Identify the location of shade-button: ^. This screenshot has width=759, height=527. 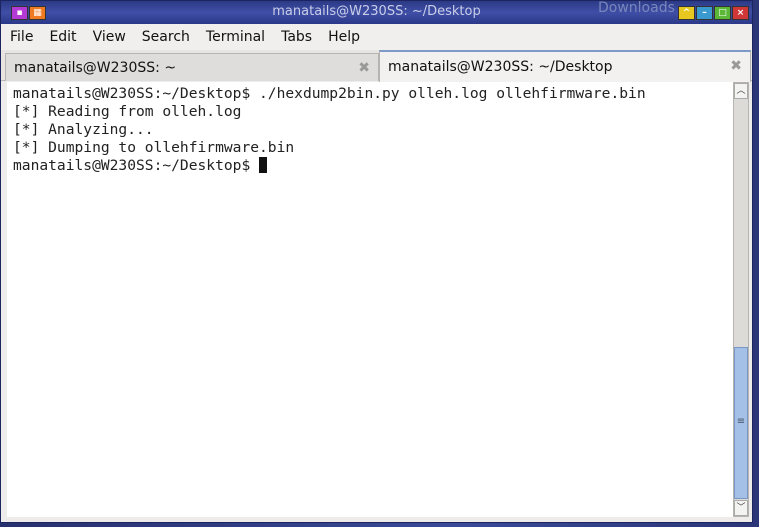
(686, 13).